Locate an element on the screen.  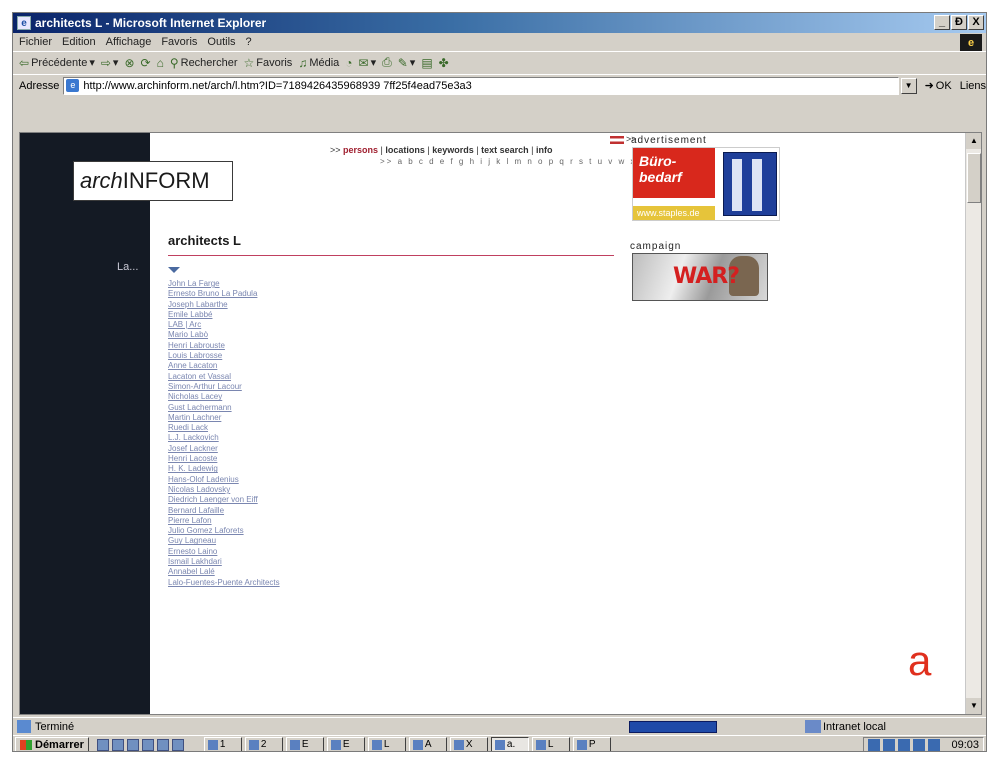
minimize-button: _ is located at coordinates (942, 22).